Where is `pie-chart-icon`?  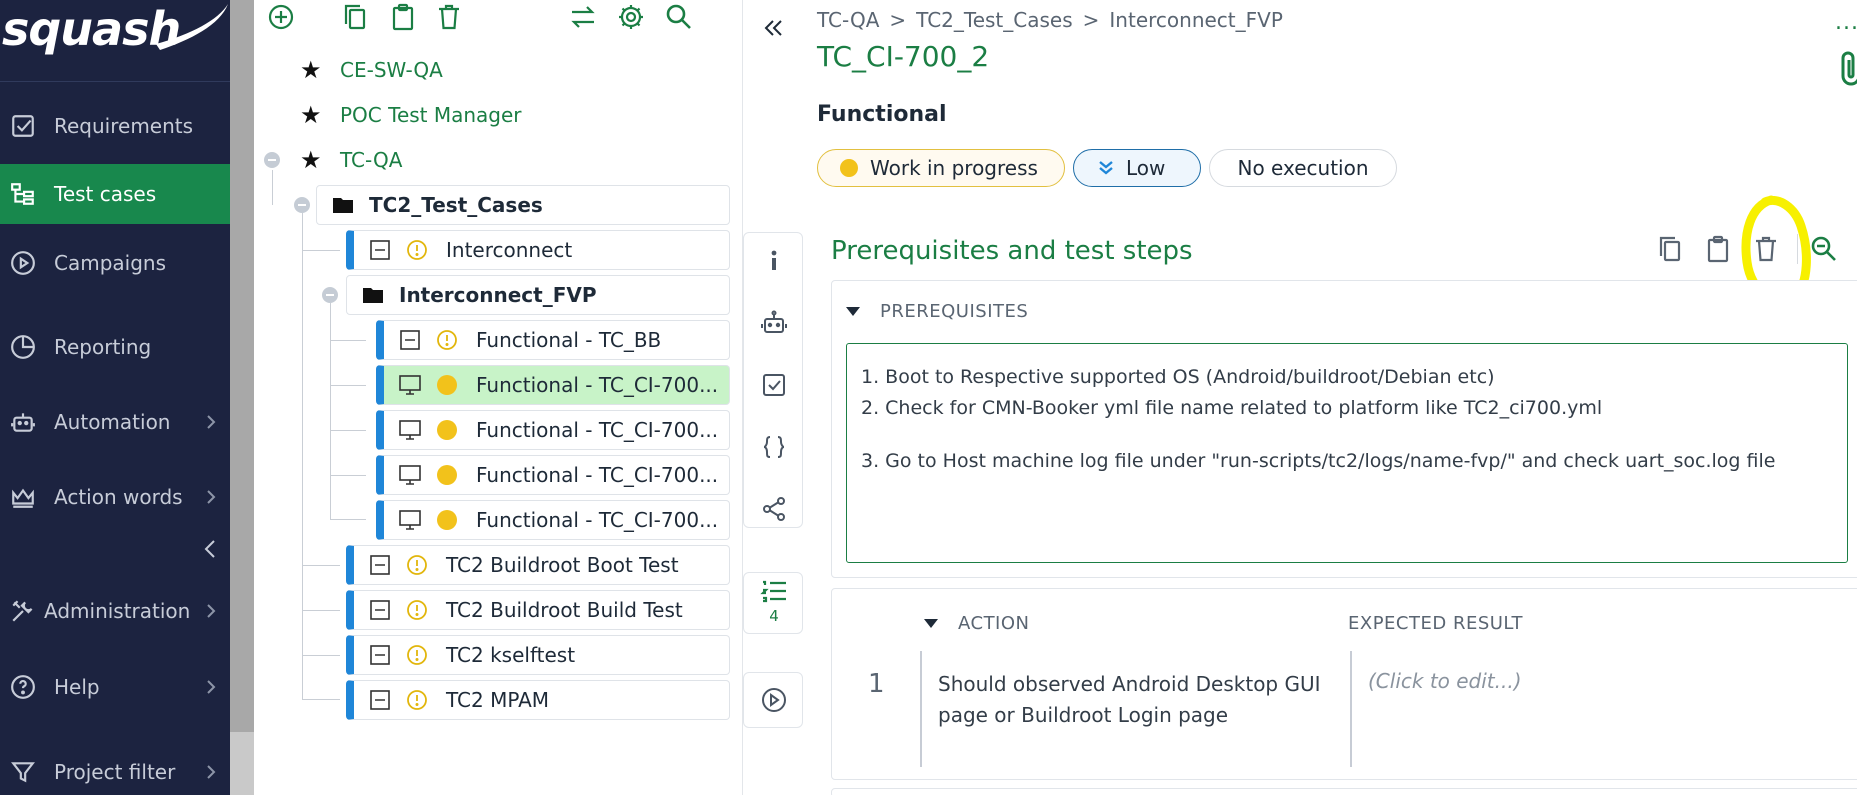 pie-chart-icon is located at coordinates (23, 347).